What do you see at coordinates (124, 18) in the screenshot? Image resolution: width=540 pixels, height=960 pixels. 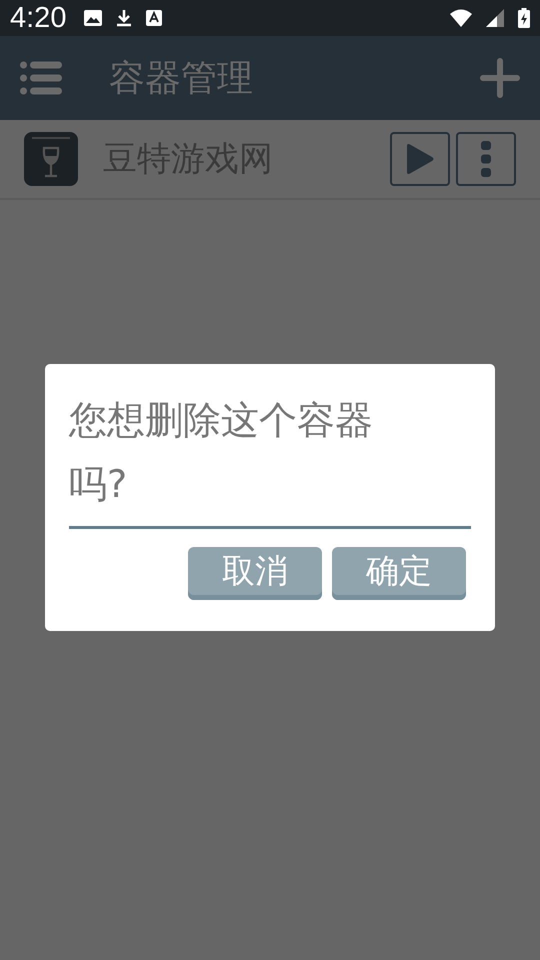 I see `download-icon` at bounding box center [124, 18].